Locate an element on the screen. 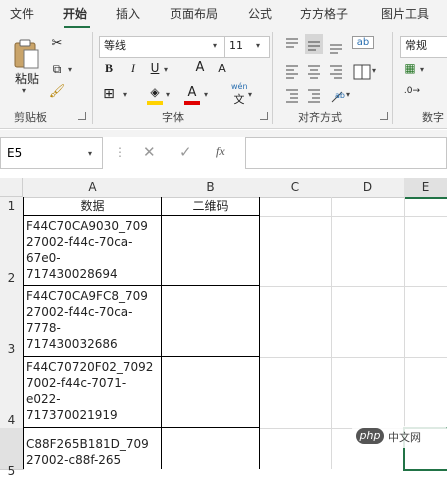 This screenshot has height=483, width=447. formula-input is located at coordinates (346, 153).